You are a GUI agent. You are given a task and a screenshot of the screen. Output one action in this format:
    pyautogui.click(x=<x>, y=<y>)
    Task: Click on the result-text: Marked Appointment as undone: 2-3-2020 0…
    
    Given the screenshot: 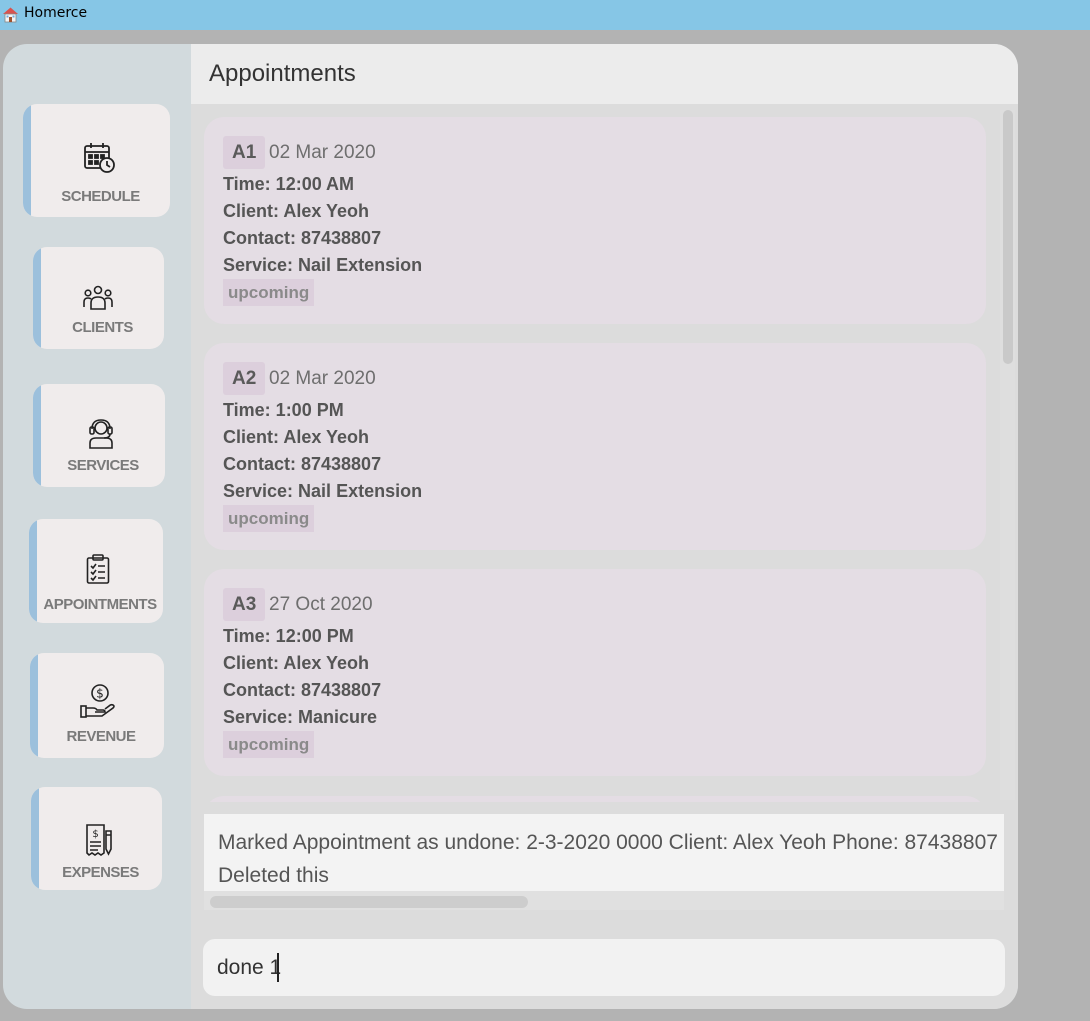 What is the action you would take?
    pyautogui.click(x=604, y=852)
    